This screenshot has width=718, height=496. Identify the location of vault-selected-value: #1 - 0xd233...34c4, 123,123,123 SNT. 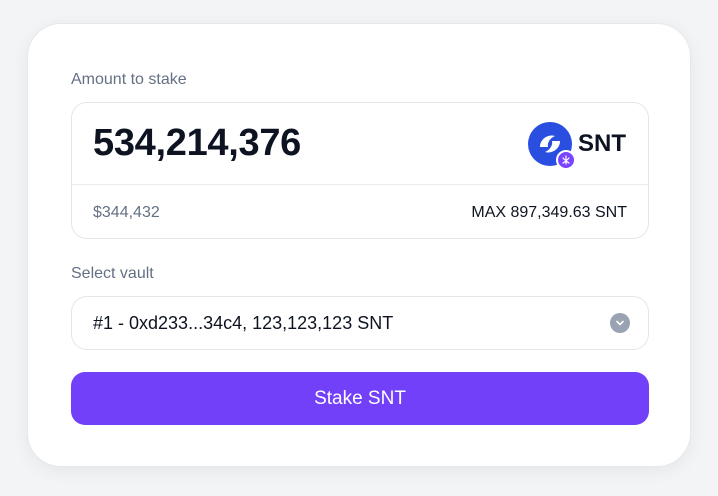
(243, 323).